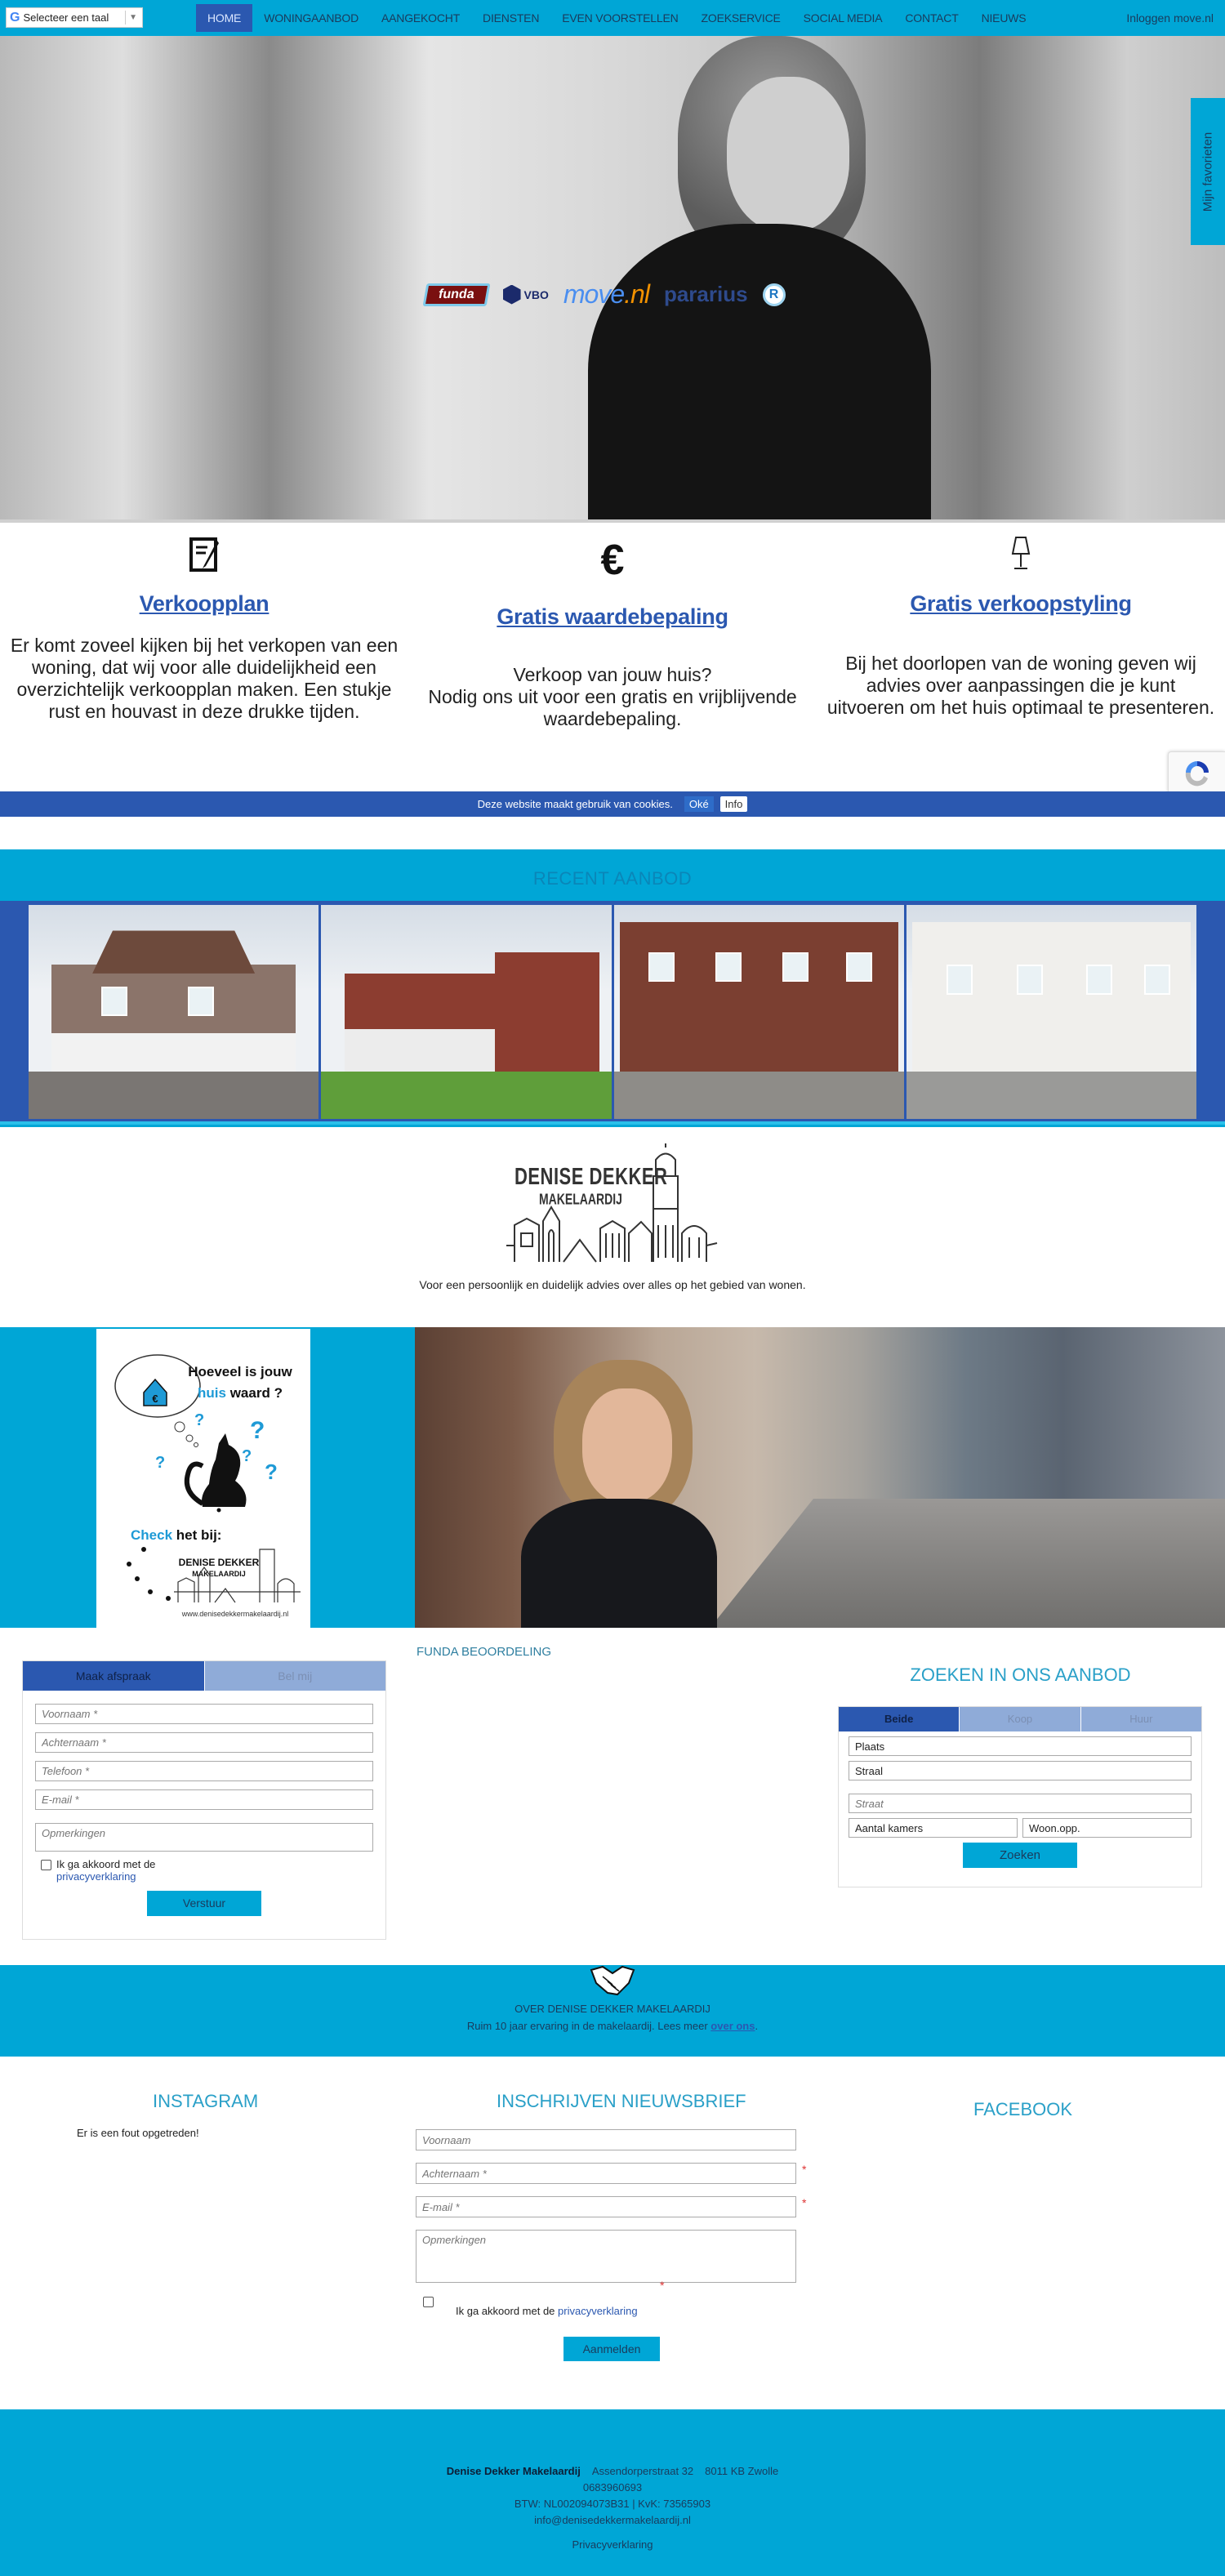 The height and width of the screenshot is (2576, 1225). What do you see at coordinates (204, 604) in the screenshot?
I see `service-title: Verkoopplan` at bounding box center [204, 604].